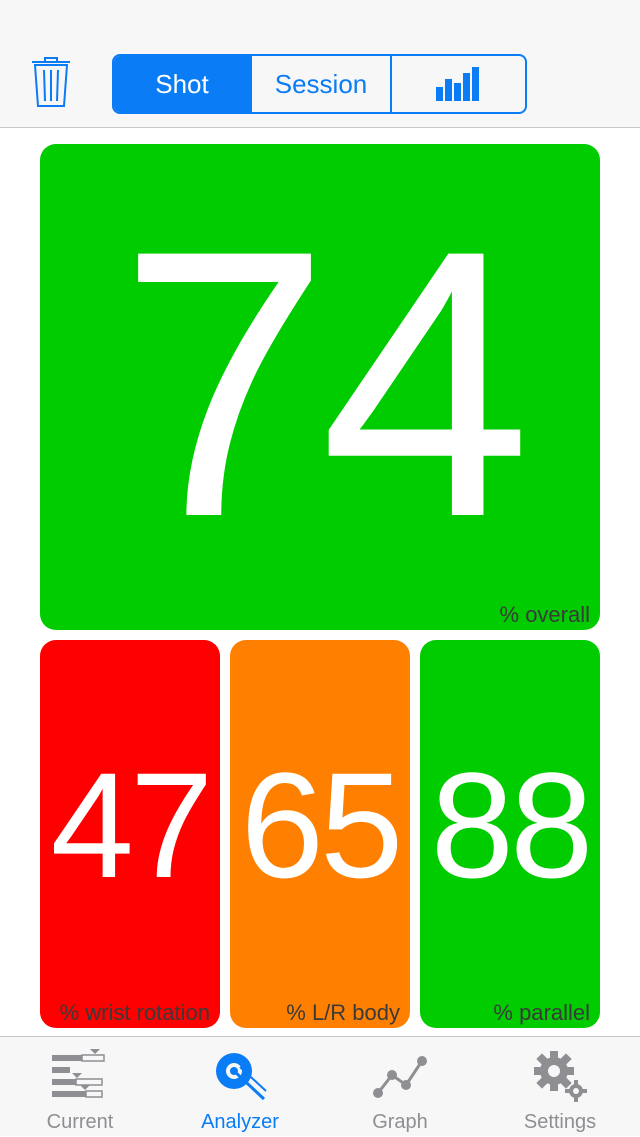  Describe the element at coordinates (132, 825) in the screenshot. I see `wrist-rotation-value: 47` at that location.